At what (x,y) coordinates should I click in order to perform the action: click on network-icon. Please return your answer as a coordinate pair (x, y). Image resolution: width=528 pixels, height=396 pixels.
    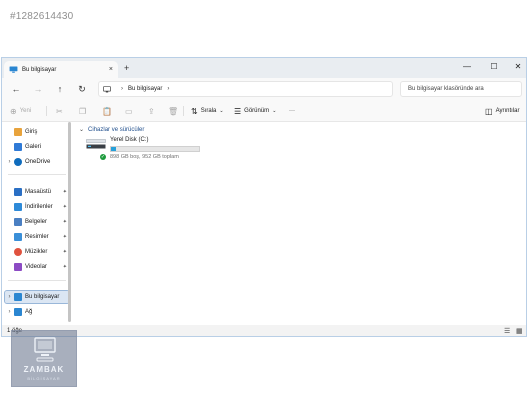
    Looking at the image, I should click on (18, 312).